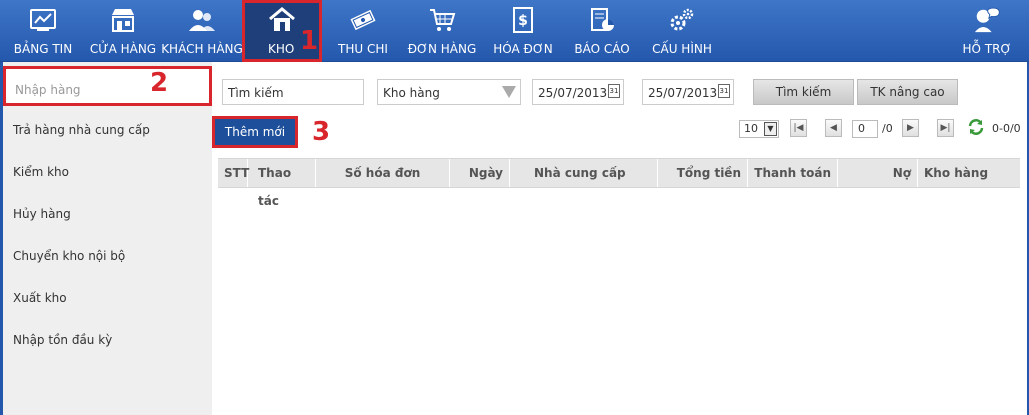 The width and height of the screenshot is (1029, 415). Describe the element at coordinates (282, 183) in the screenshot. I see `column-header: Thao tác` at that location.